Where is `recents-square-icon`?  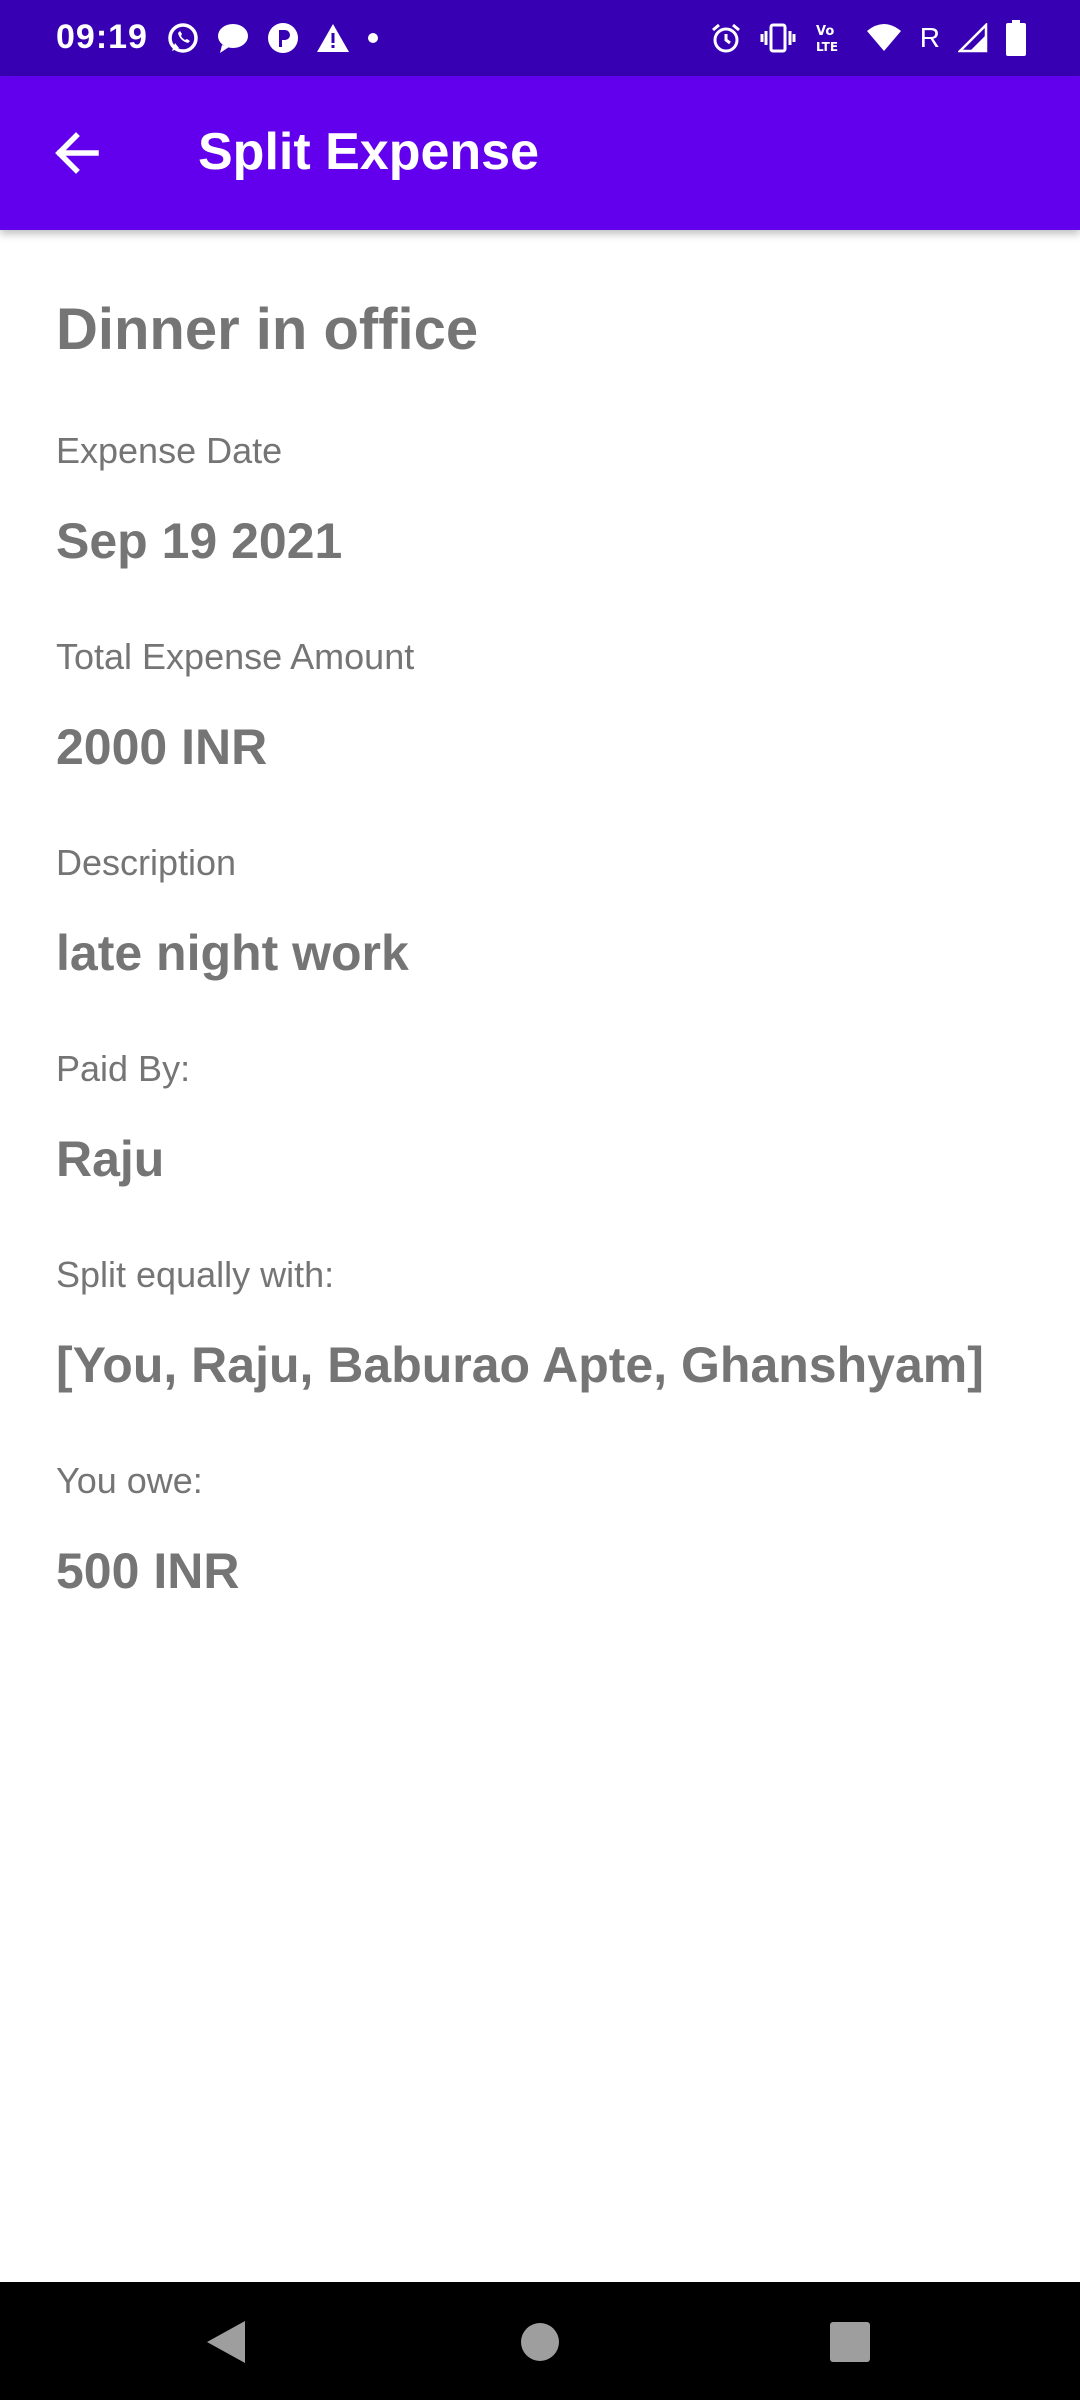
recents-square-icon is located at coordinates (850, 2342).